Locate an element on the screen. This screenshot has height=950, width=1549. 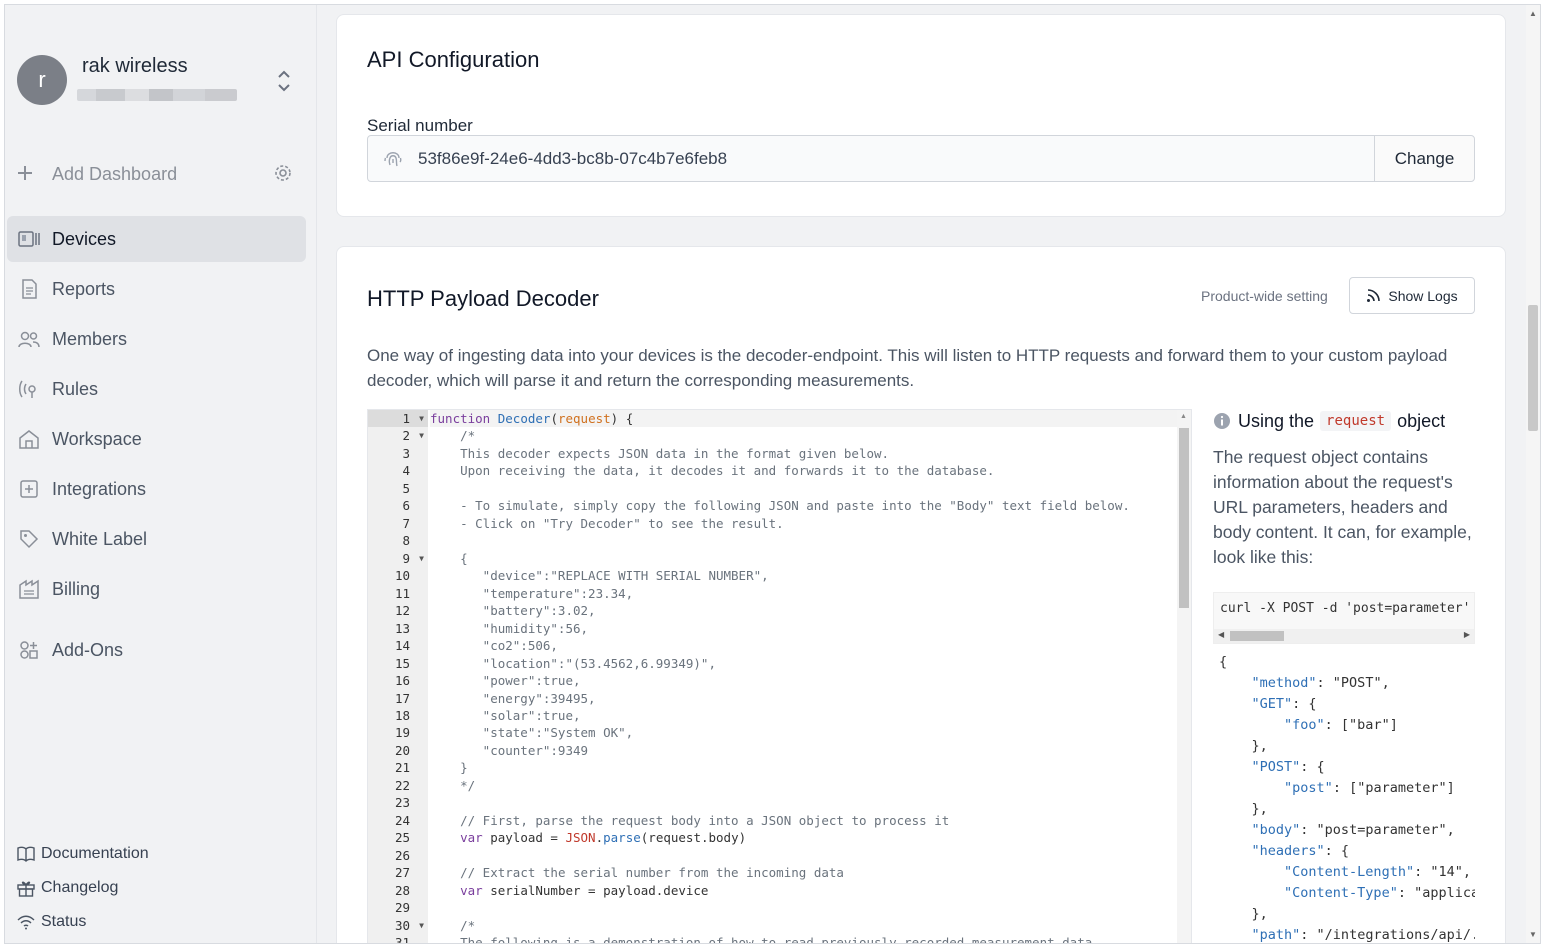
line-number: 16 is located at coordinates (402, 681).